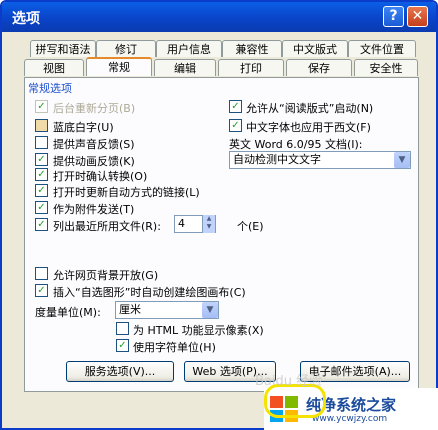  I want to click on label-update-links: 打开时更新自动方式的链接(L), so click(126, 192).